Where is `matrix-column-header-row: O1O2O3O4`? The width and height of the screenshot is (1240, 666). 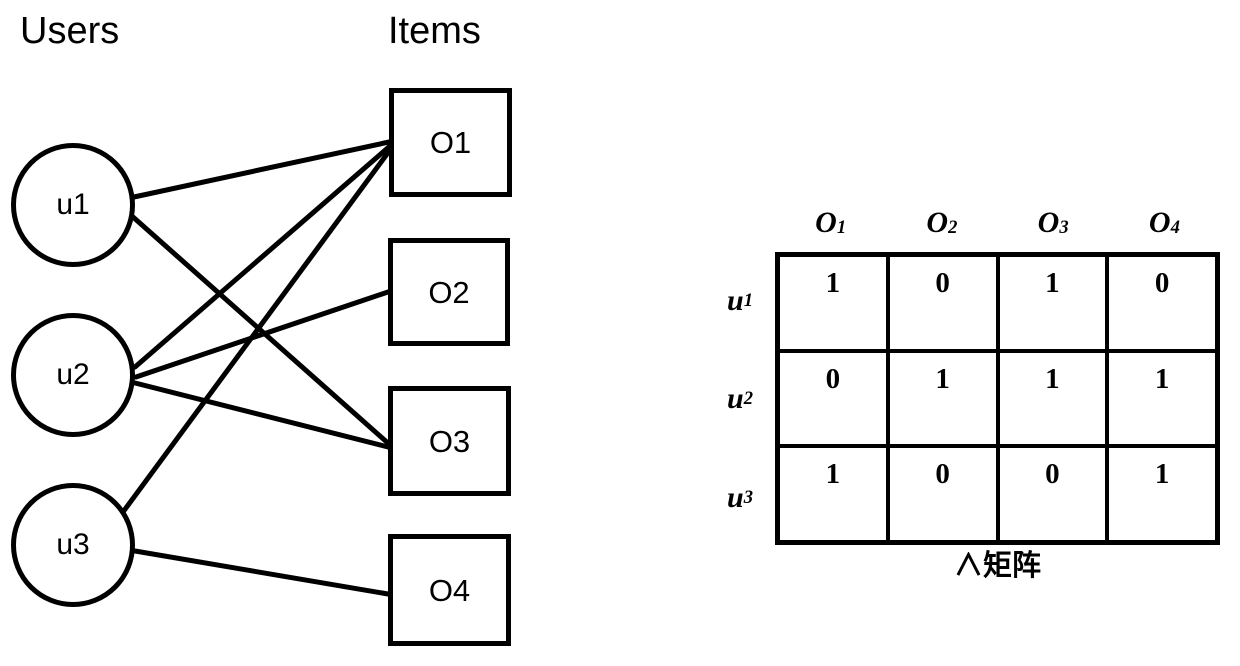
matrix-column-header-row: O1O2O3O4 is located at coordinates (997, 209).